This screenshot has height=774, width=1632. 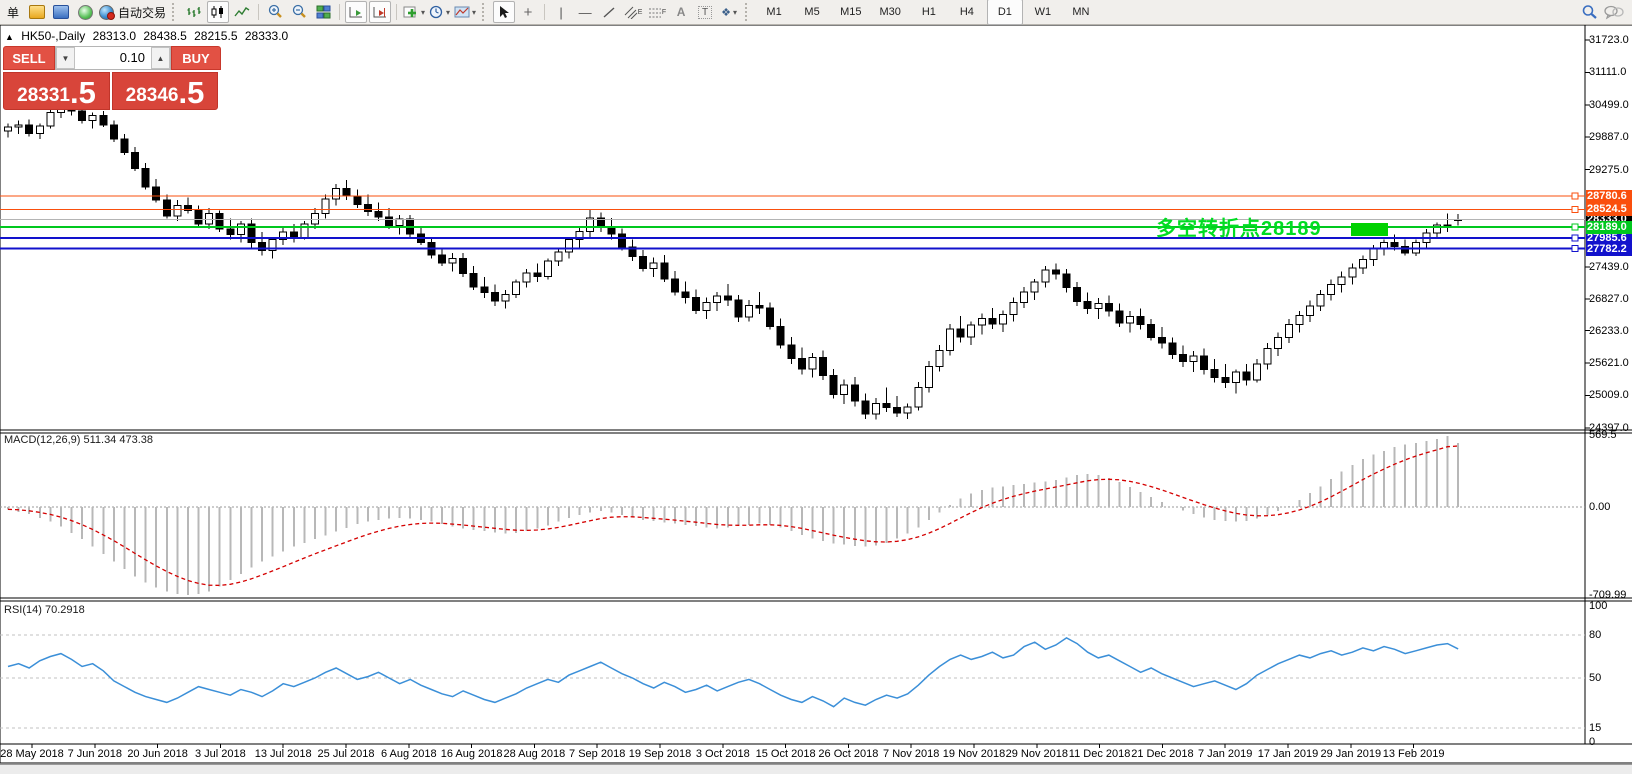 I want to click on candlestick-chart-button, so click(x=218, y=12).